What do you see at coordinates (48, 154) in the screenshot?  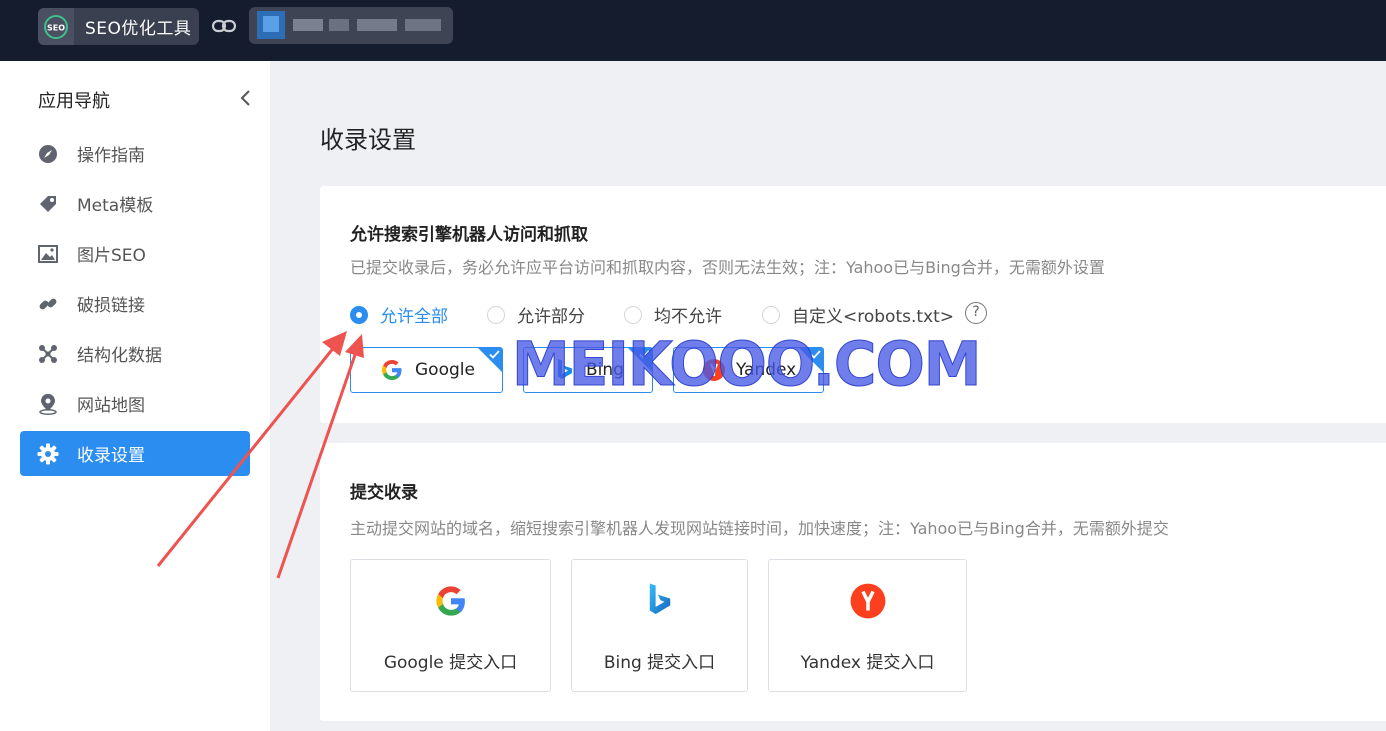 I see `compass-icon` at bounding box center [48, 154].